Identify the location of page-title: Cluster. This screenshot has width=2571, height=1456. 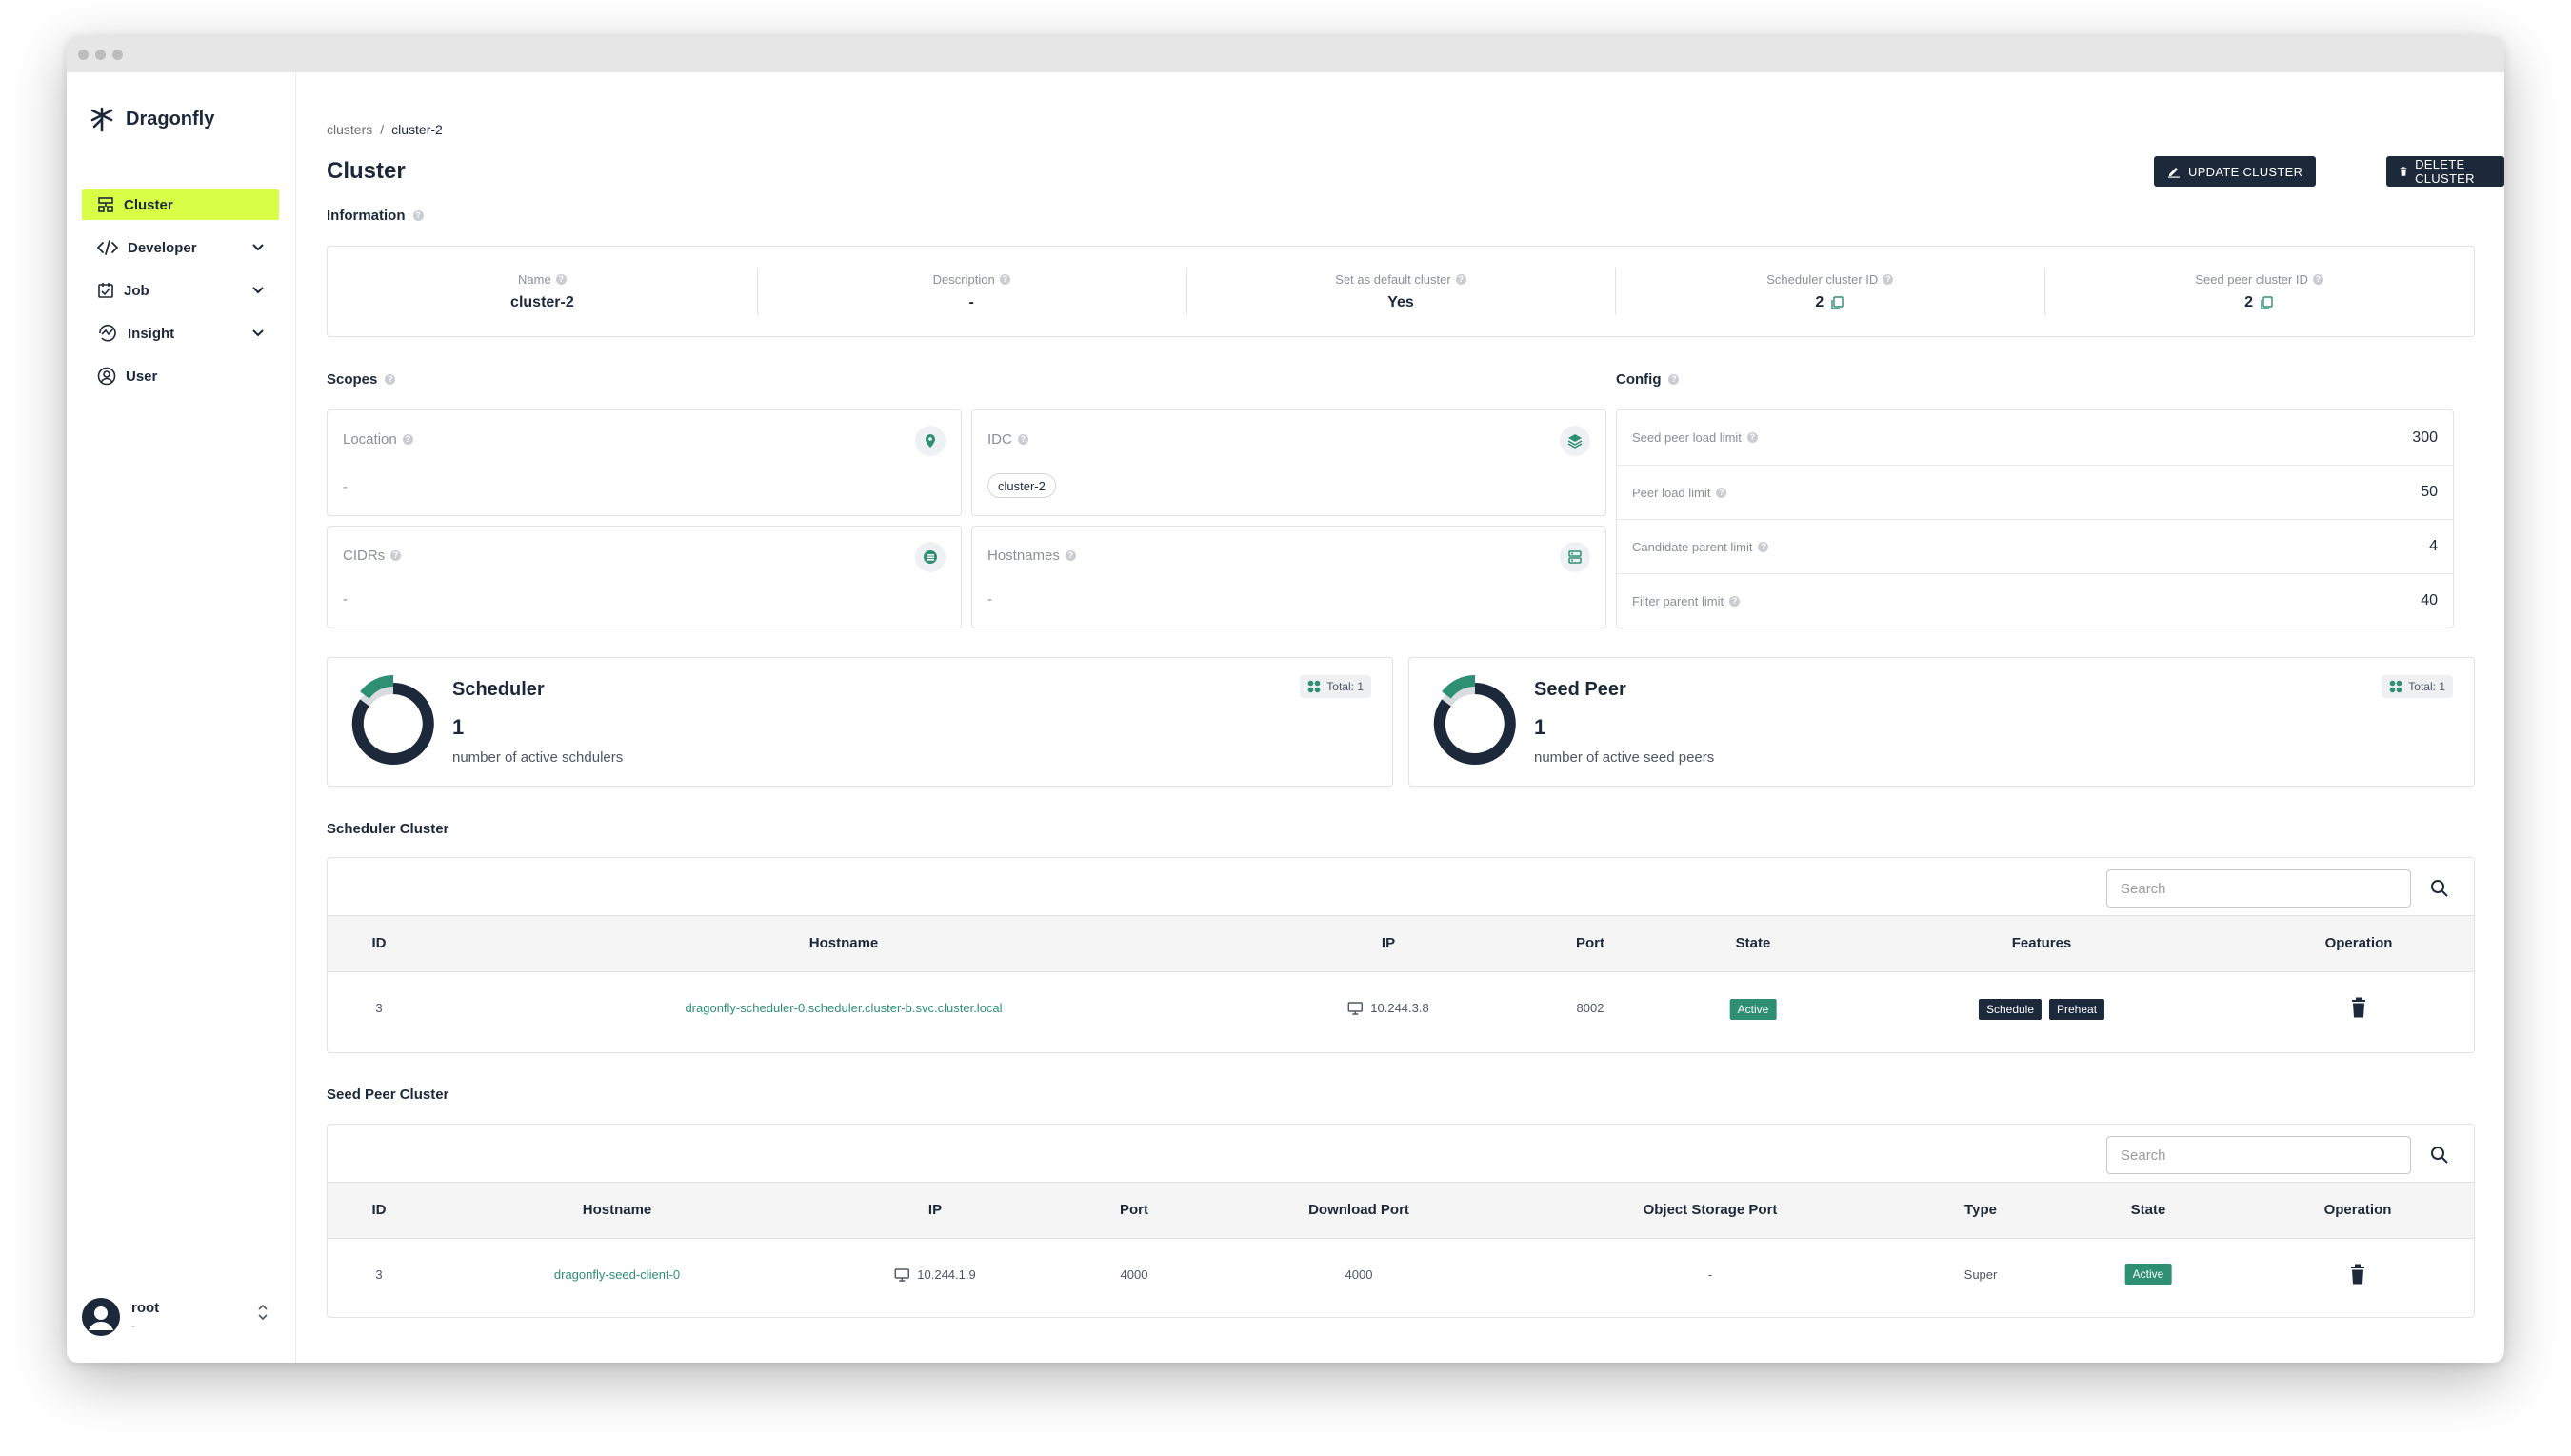
(366, 171).